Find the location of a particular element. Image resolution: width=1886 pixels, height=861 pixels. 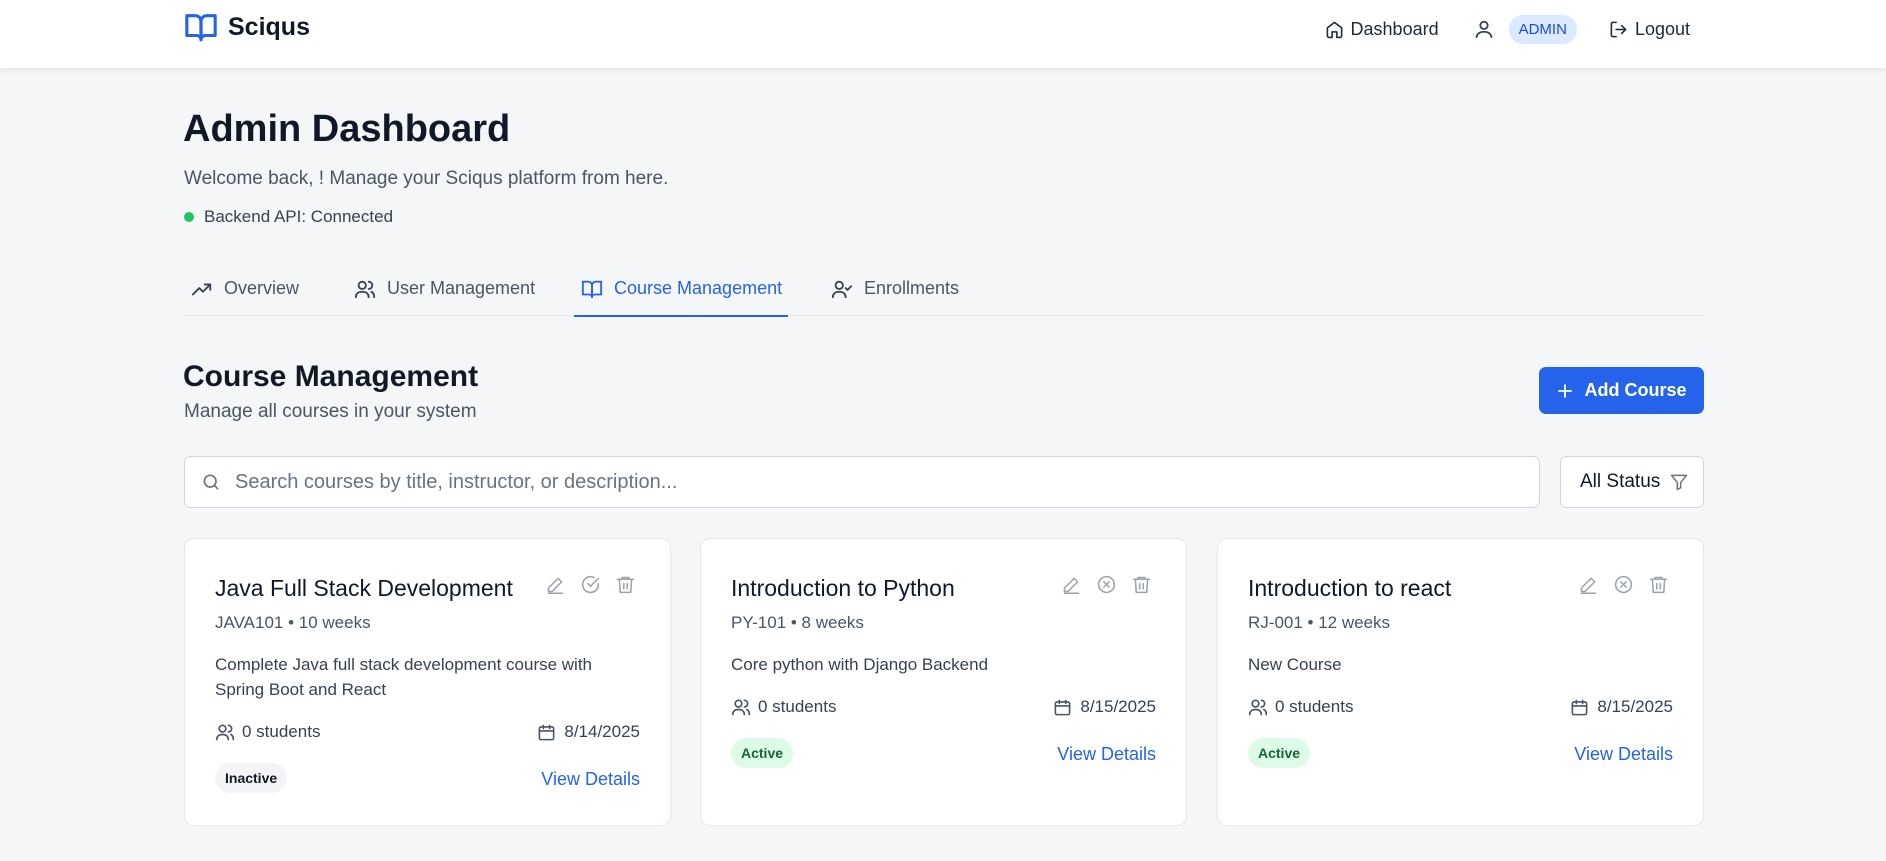

tab-enrollments: Enrollments is located at coordinates (894, 294).